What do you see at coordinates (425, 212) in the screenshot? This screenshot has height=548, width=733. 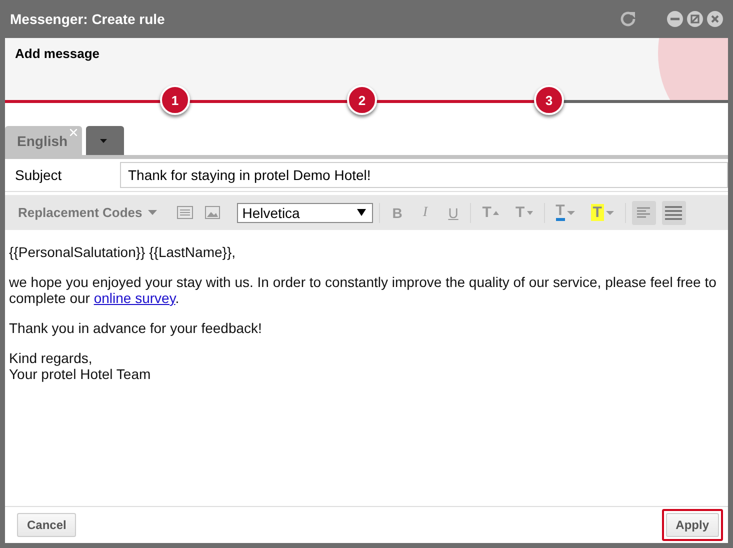 I see `italic-button: I` at bounding box center [425, 212].